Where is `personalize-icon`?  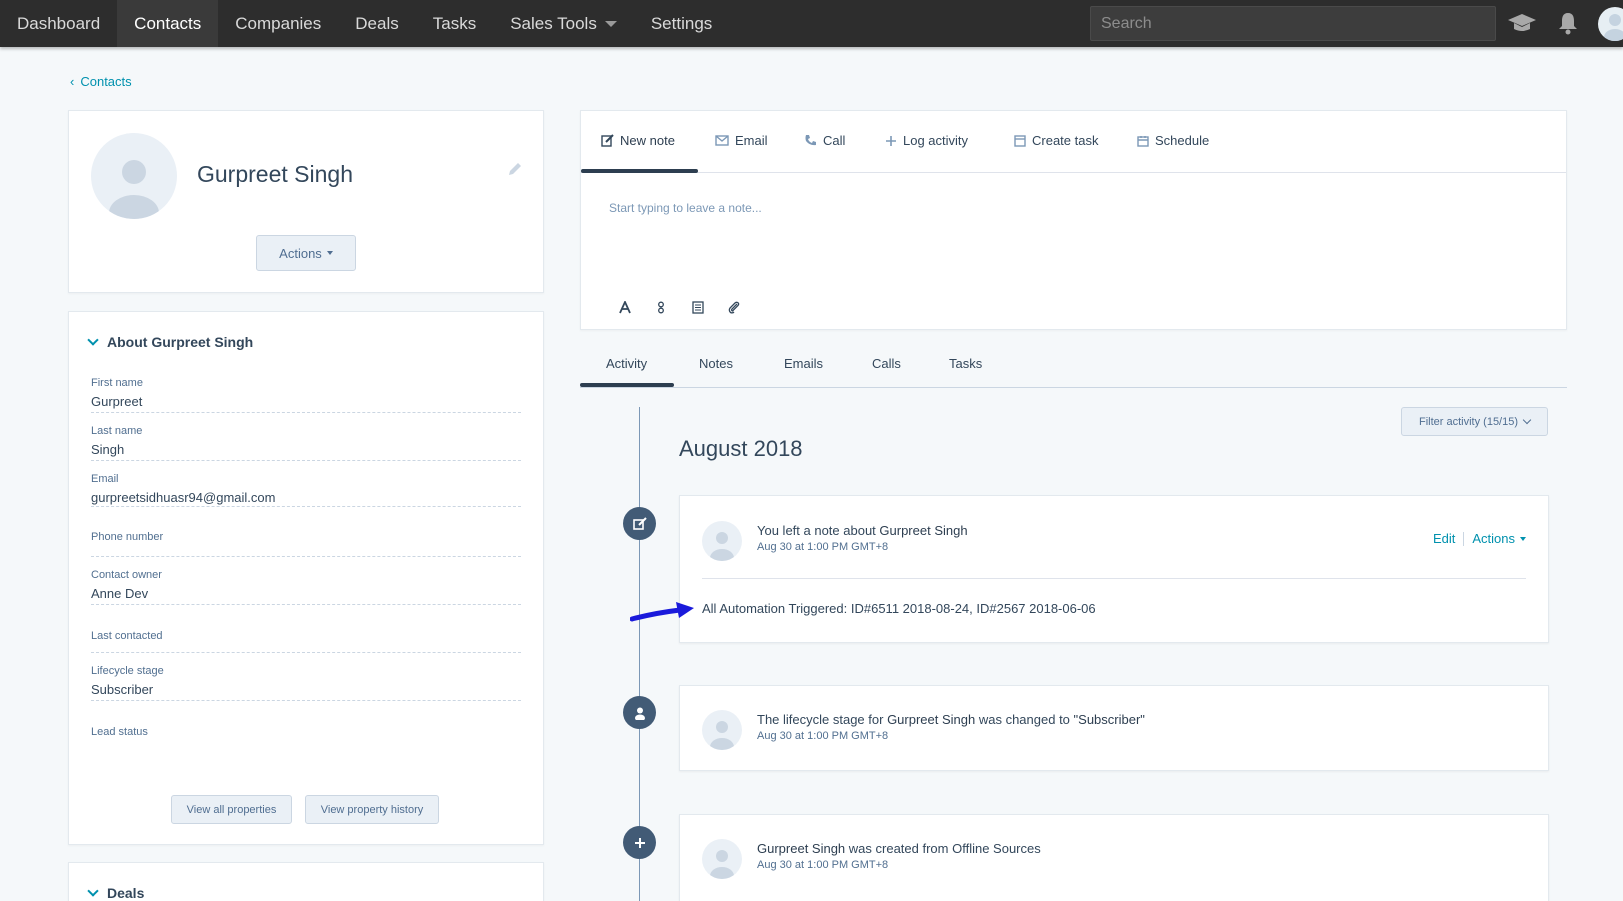
personalize-icon is located at coordinates (661, 307).